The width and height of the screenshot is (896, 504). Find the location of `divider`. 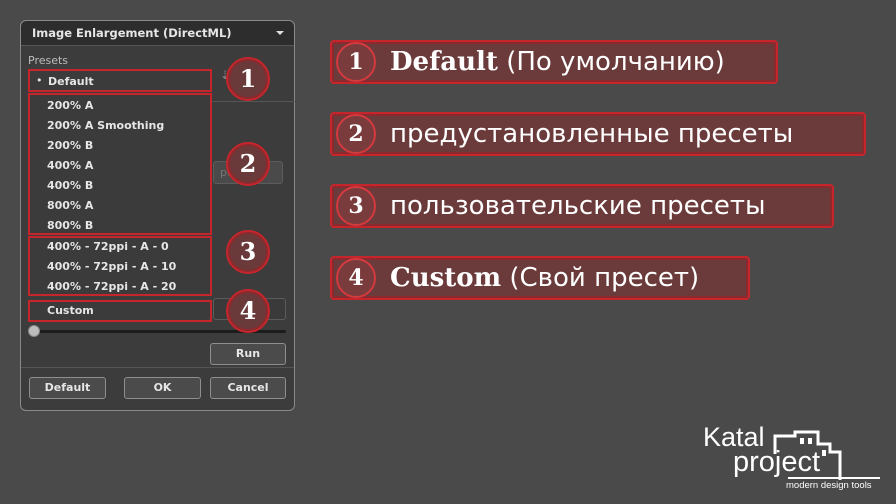

divider is located at coordinates (253, 101).